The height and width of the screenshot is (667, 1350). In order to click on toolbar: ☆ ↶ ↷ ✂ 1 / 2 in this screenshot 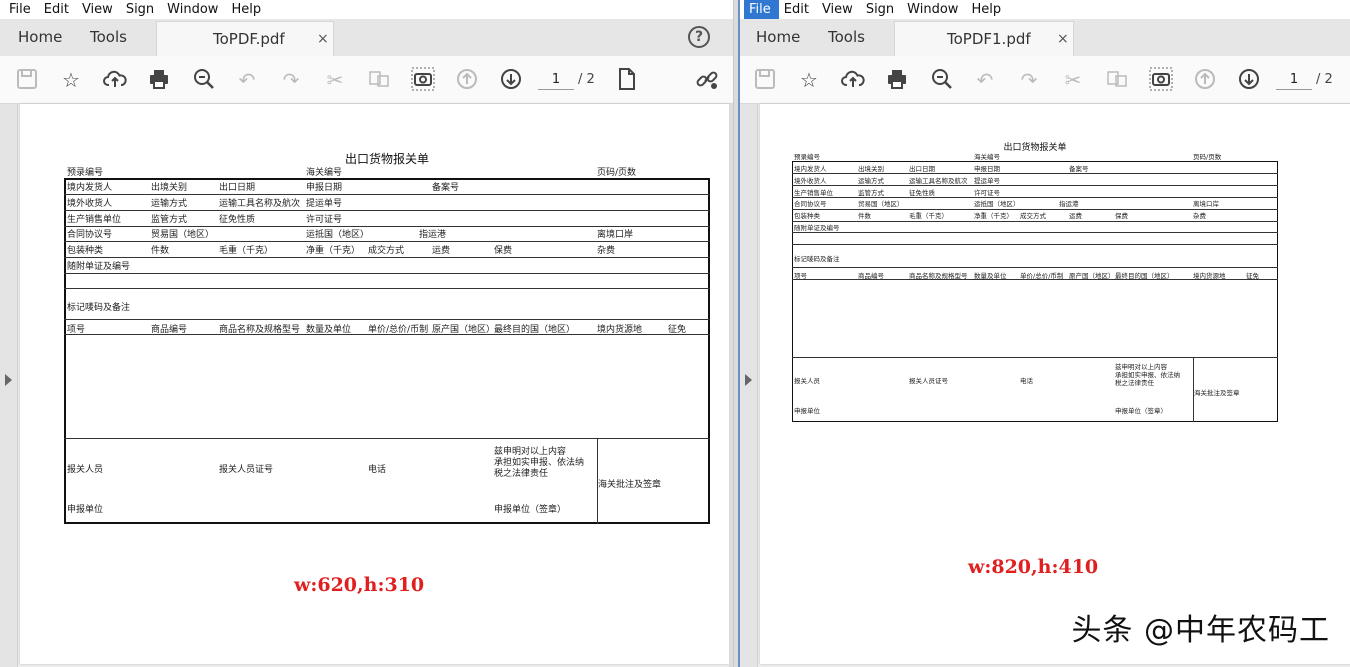, I will do `click(366, 80)`.